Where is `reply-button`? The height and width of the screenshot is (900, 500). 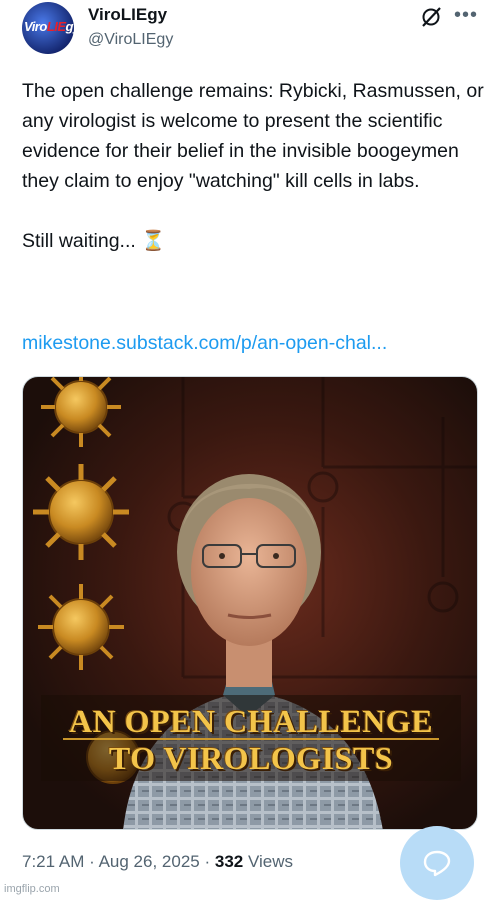
reply-button is located at coordinates (437, 863).